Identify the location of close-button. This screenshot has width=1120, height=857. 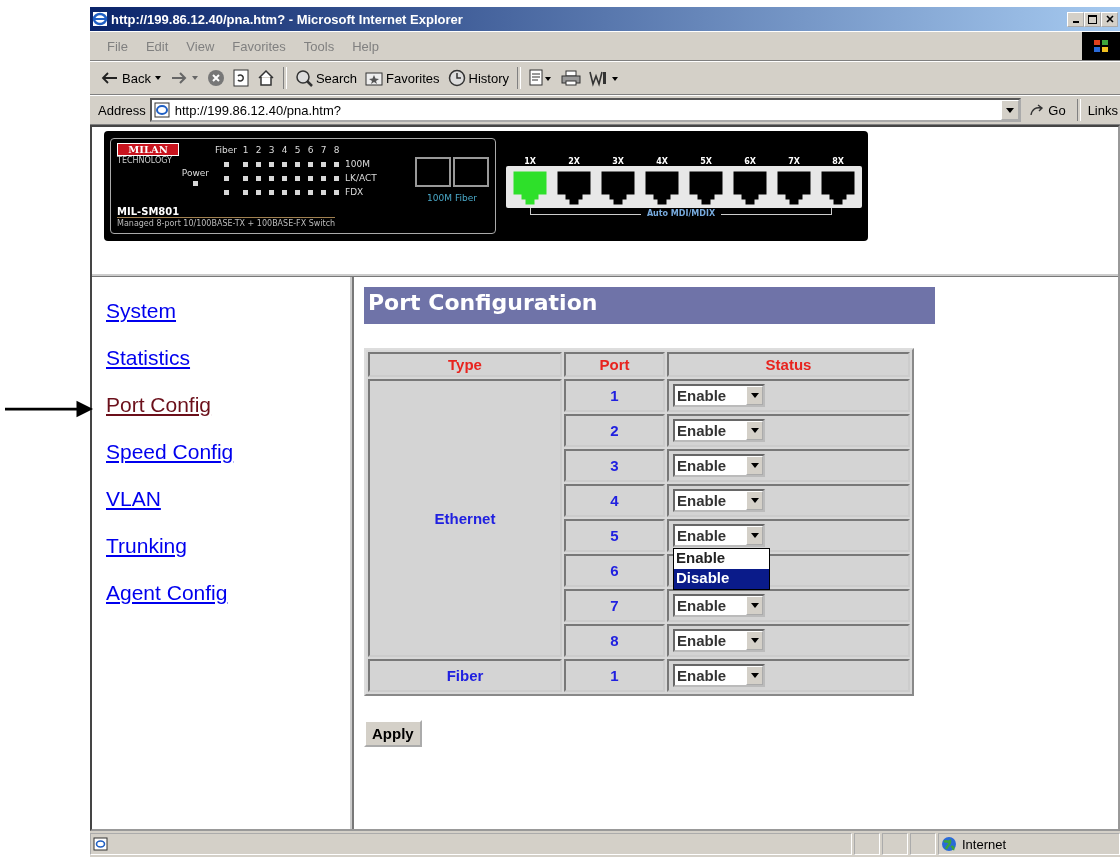
(1109, 19).